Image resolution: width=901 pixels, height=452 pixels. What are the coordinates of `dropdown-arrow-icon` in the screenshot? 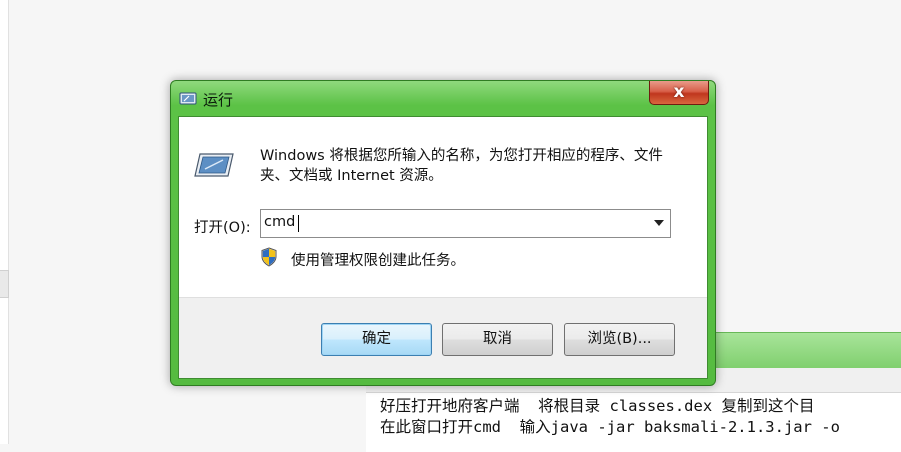 It's located at (659, 223).